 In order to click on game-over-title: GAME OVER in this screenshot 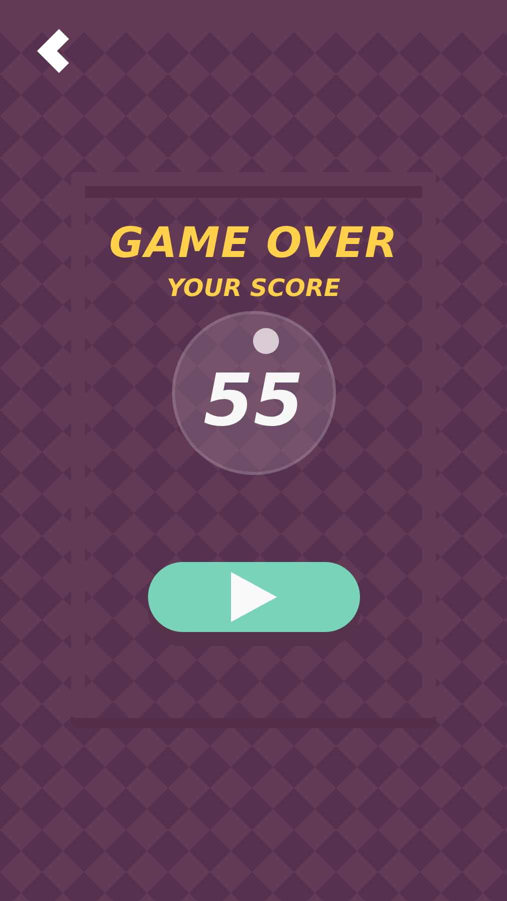, I will do `click(253, 243)`.